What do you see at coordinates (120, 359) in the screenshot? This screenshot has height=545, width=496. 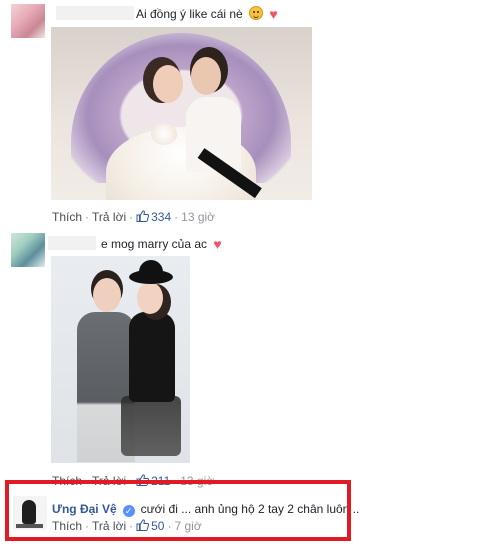 I see `couple-photo` at bounding box center [120, 359].